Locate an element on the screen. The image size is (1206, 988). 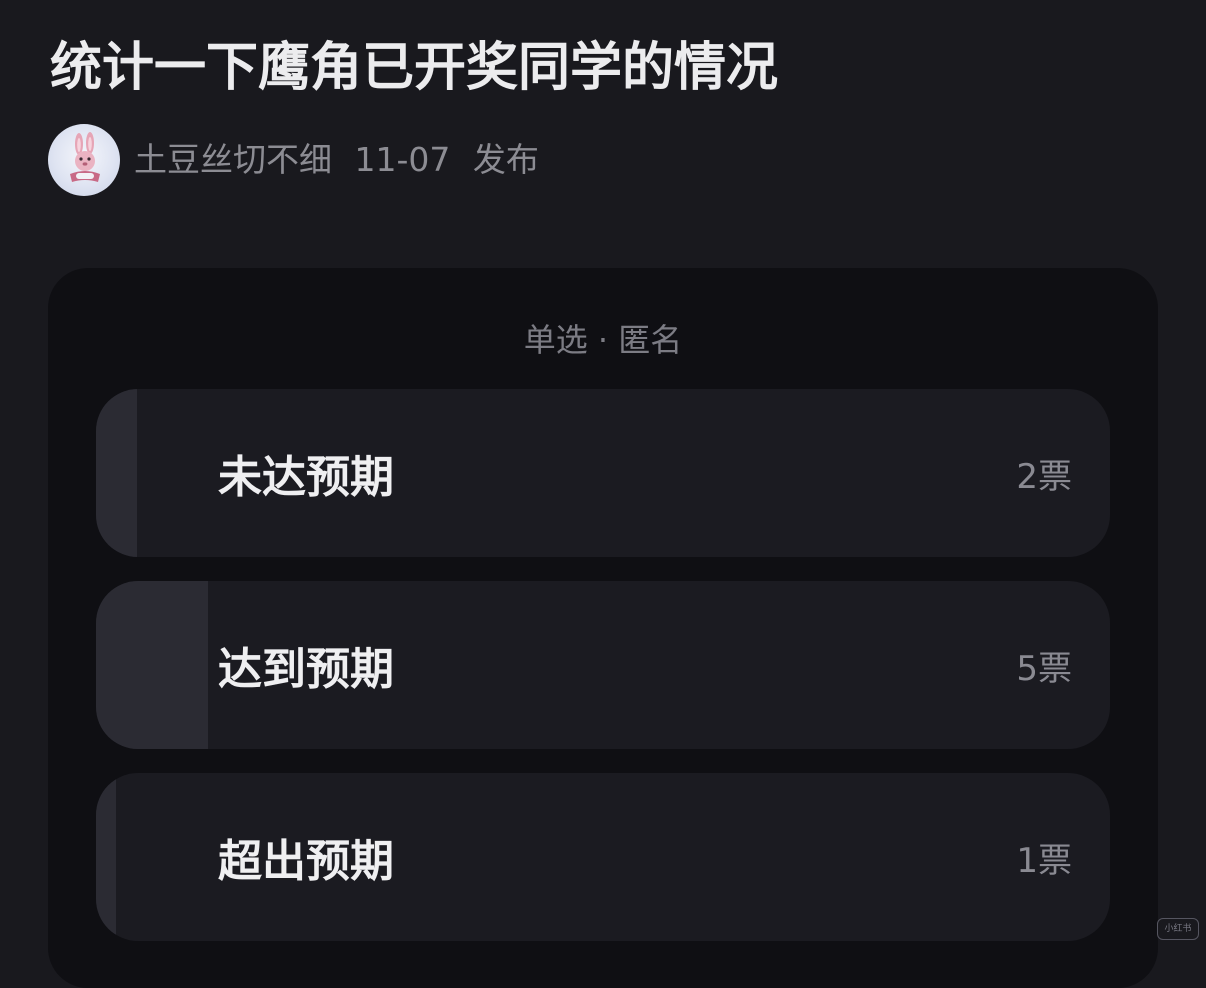
xiaohongshu-watermark-logo: 小红书 is located at coordinates (1178, 929).